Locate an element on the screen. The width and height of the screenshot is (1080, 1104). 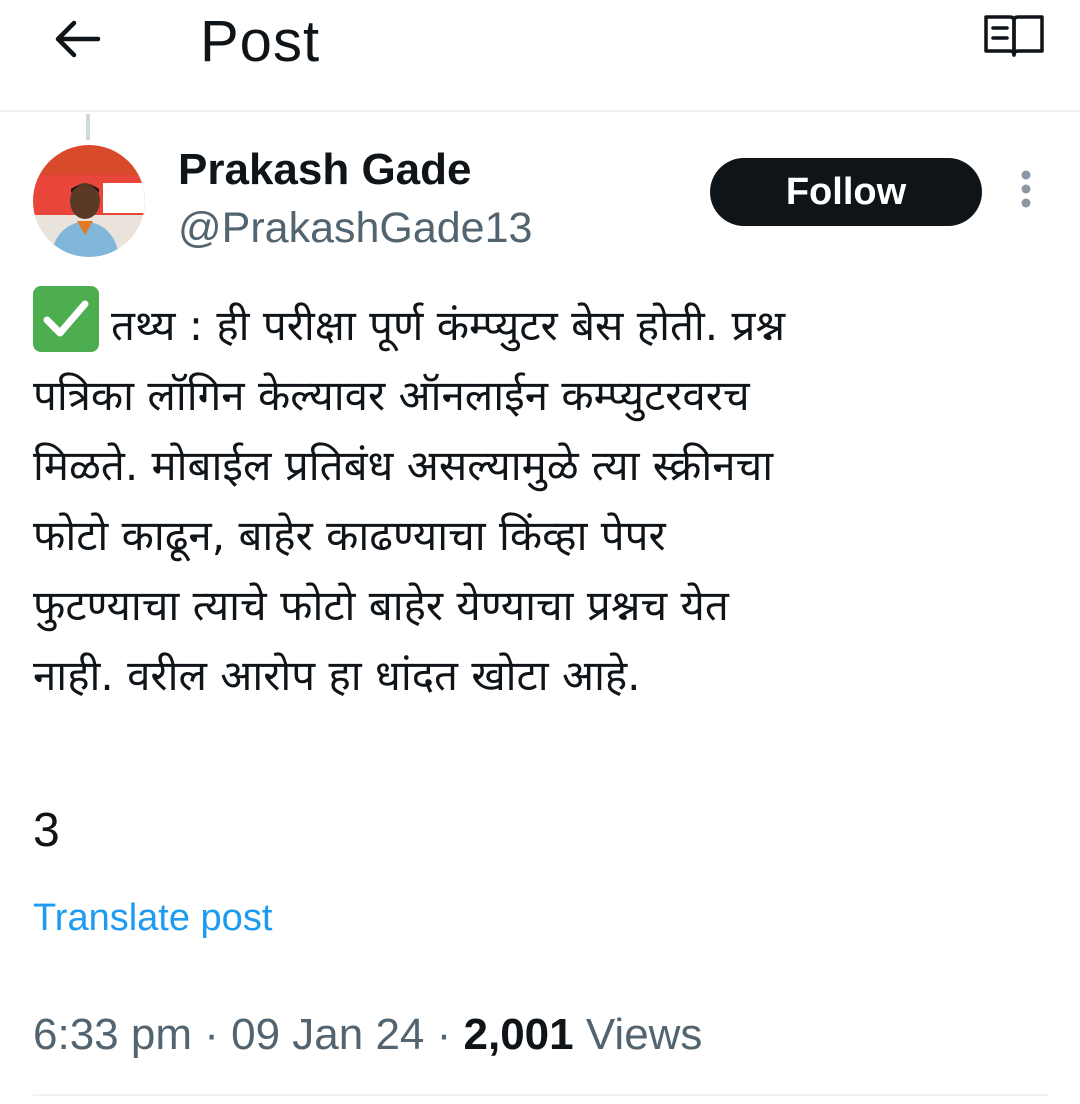
check-mark-button-emoji is located at coordinates (66, 319).